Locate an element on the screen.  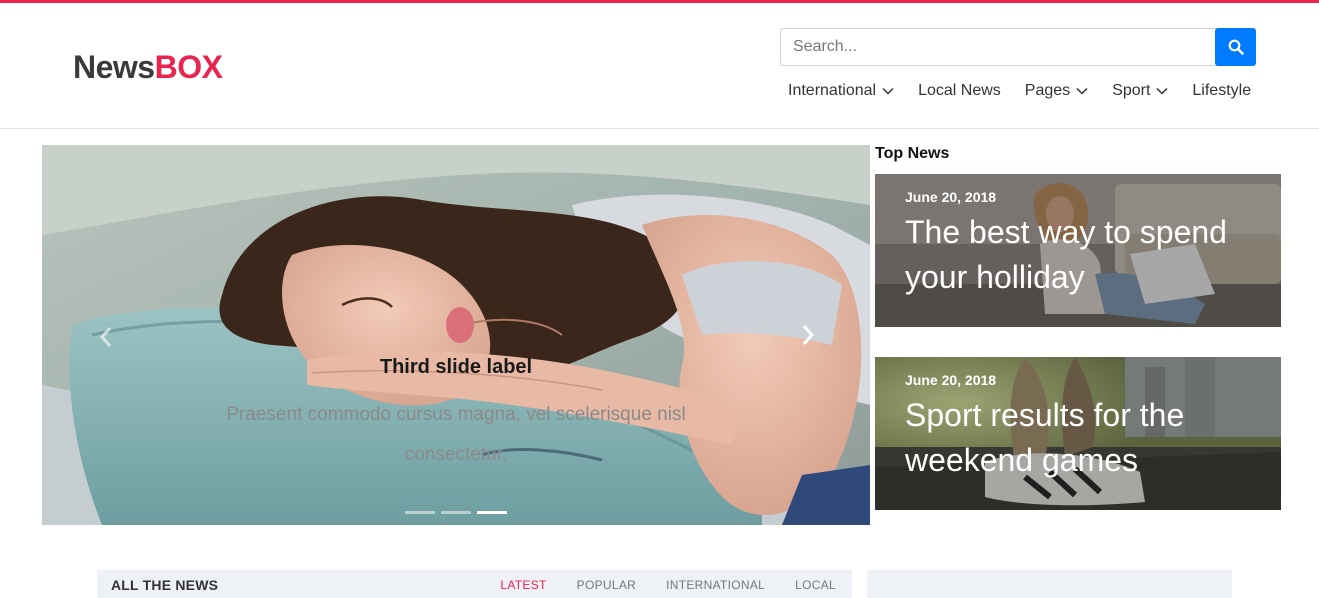
top-news-heading: Top News is located at coordinates (912, 153).